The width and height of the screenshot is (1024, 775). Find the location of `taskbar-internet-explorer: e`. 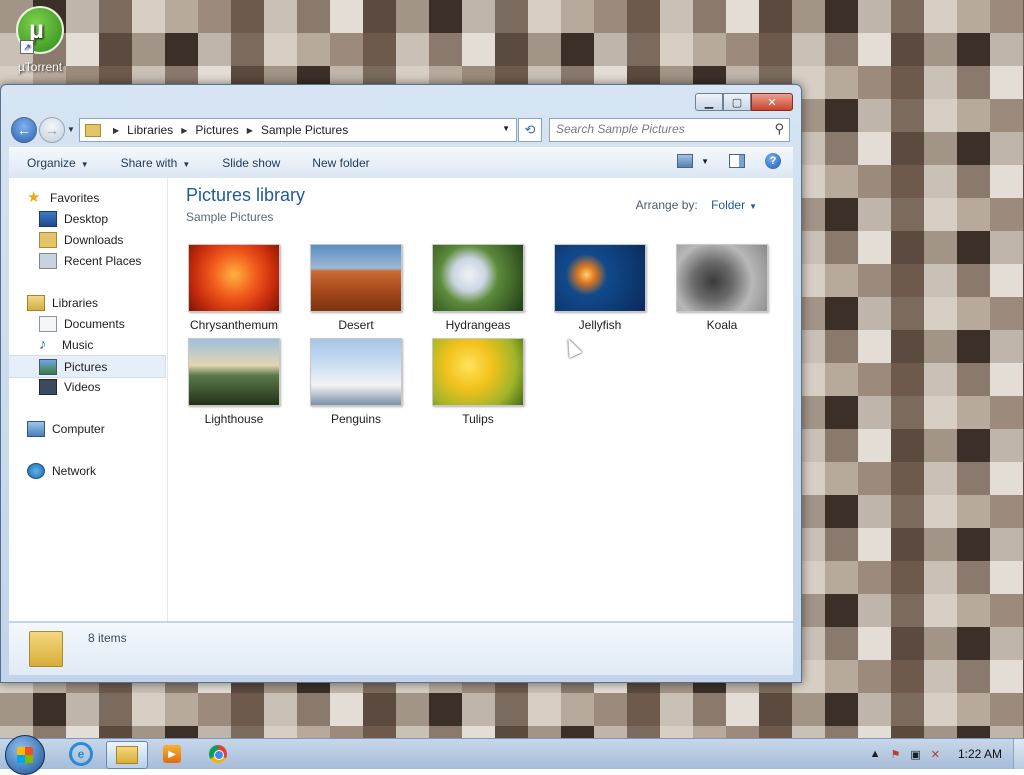

taskbar-internet-explorer: e is located at coordinates (81, 754).